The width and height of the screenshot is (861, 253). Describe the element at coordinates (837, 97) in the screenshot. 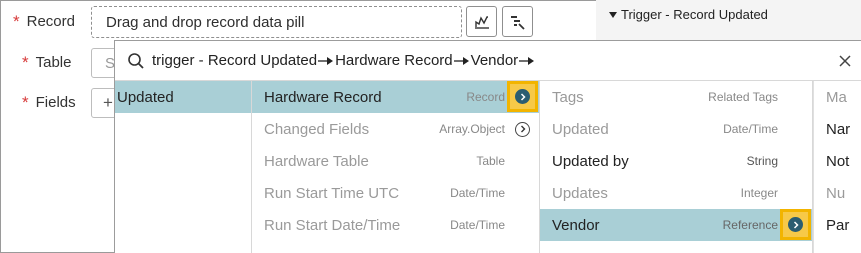

I see `list-item: Ma` at that location.